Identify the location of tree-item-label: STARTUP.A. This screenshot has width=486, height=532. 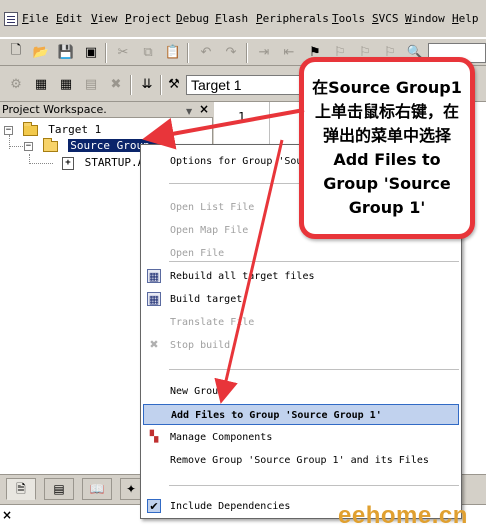
(114, 162).